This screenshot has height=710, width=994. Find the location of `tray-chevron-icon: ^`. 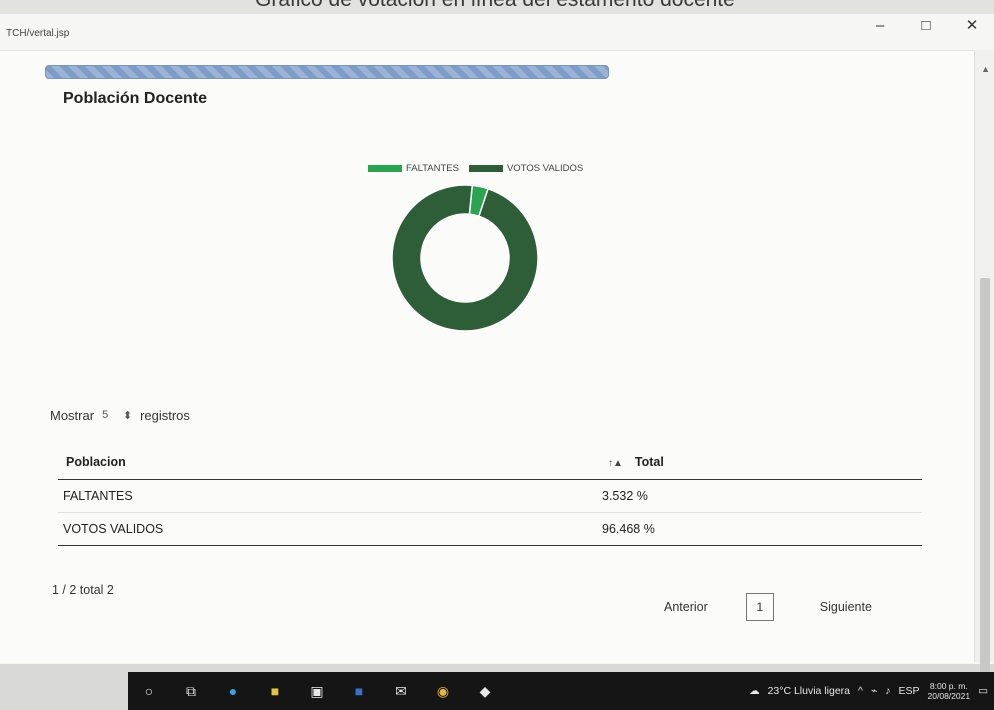

tray-chevron-icon: ^ is located at coordinates (860, 691).